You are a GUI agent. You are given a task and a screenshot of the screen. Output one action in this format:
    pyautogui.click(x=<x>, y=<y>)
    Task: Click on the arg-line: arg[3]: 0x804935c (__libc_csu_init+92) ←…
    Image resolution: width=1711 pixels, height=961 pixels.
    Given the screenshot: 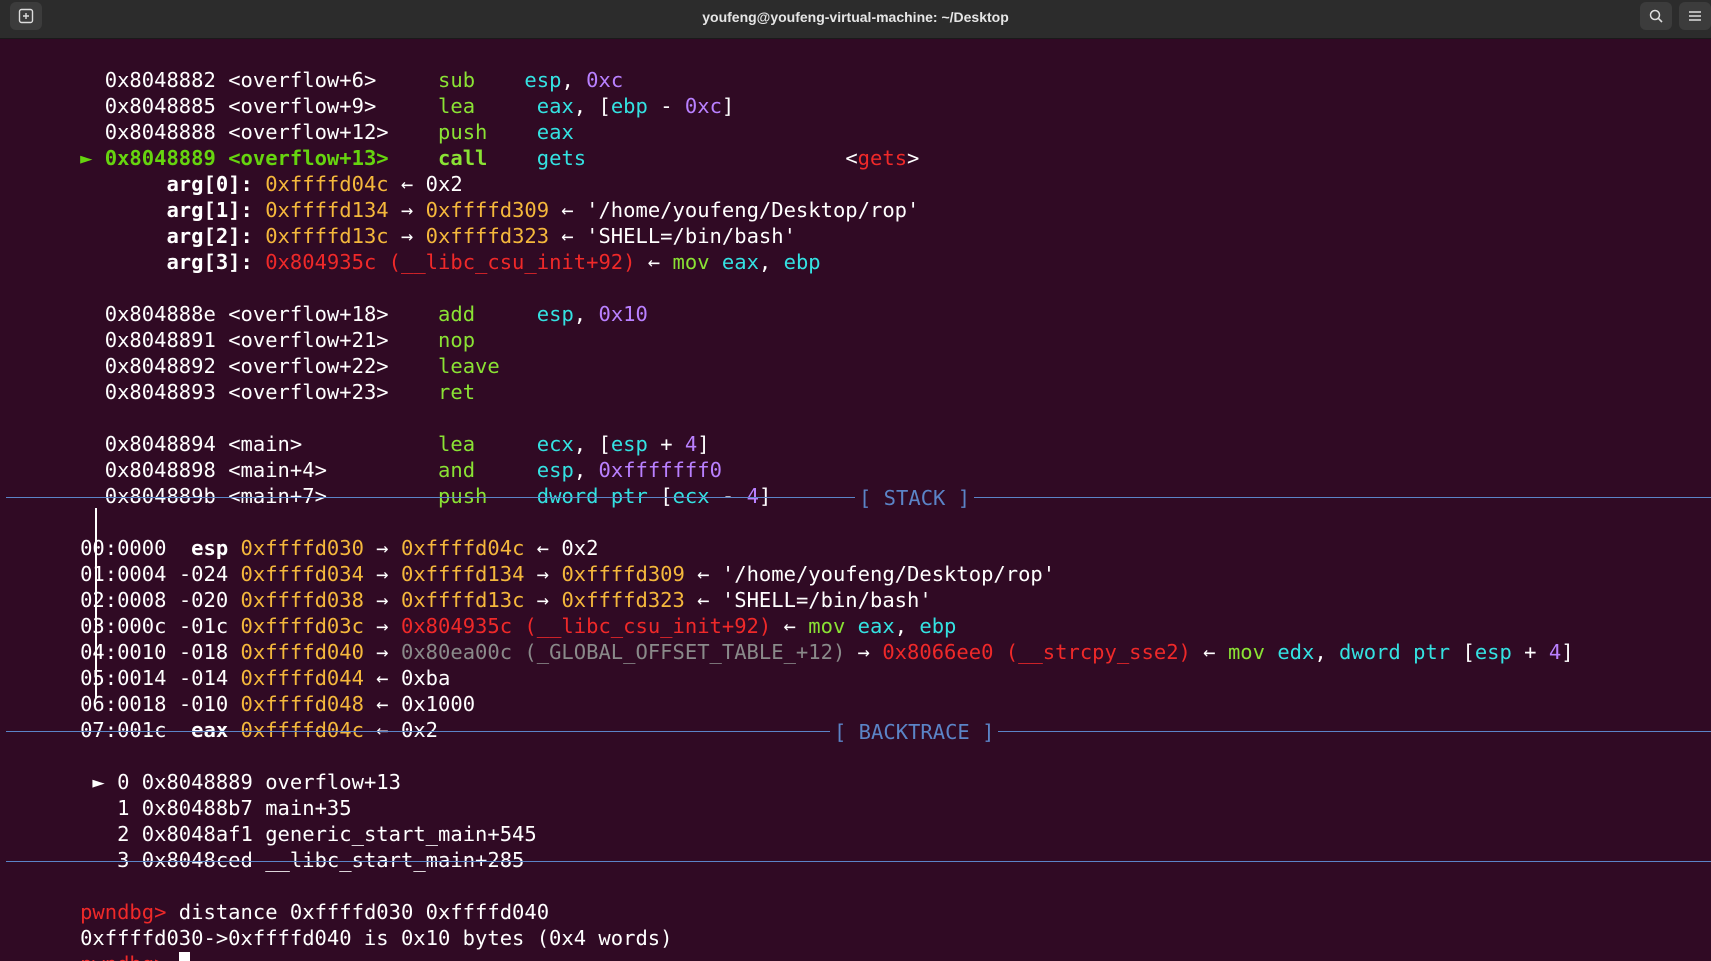 What is the action you would take?
    pyautogui.click(x=493, y=262)
    